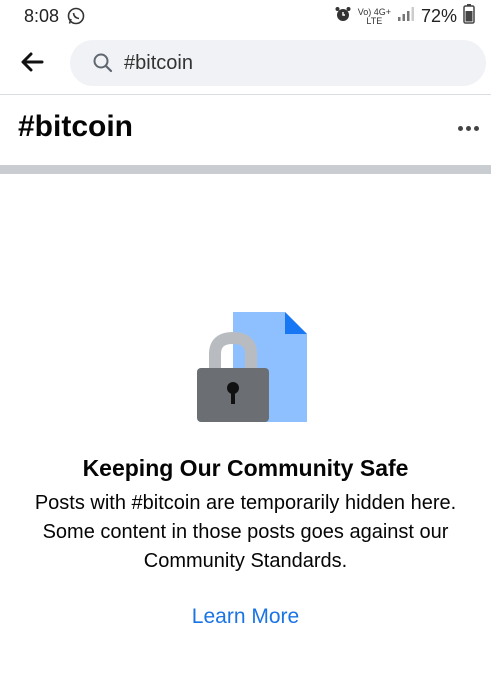  I want to click on search-row: #bitcoin, so click(245, 64).